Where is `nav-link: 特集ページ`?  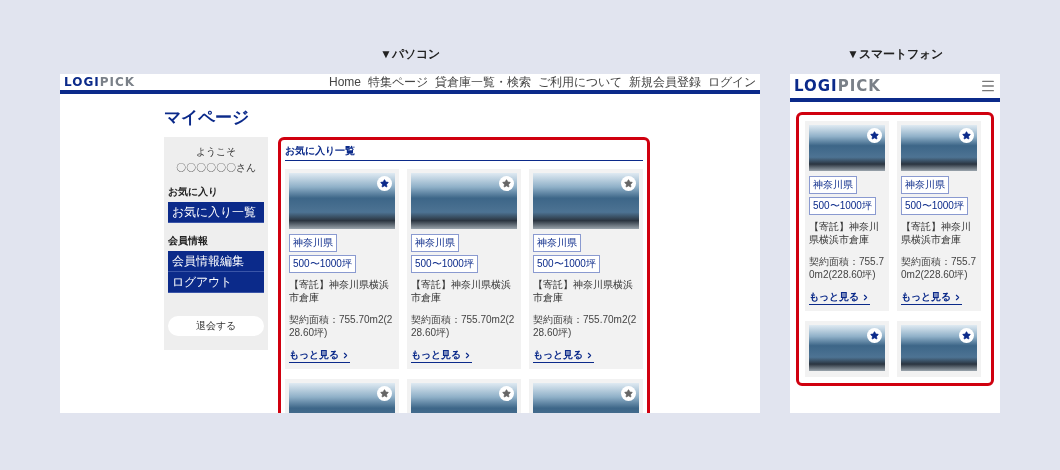 nav-link: 特集ページ is located at coordinates (398, 82).